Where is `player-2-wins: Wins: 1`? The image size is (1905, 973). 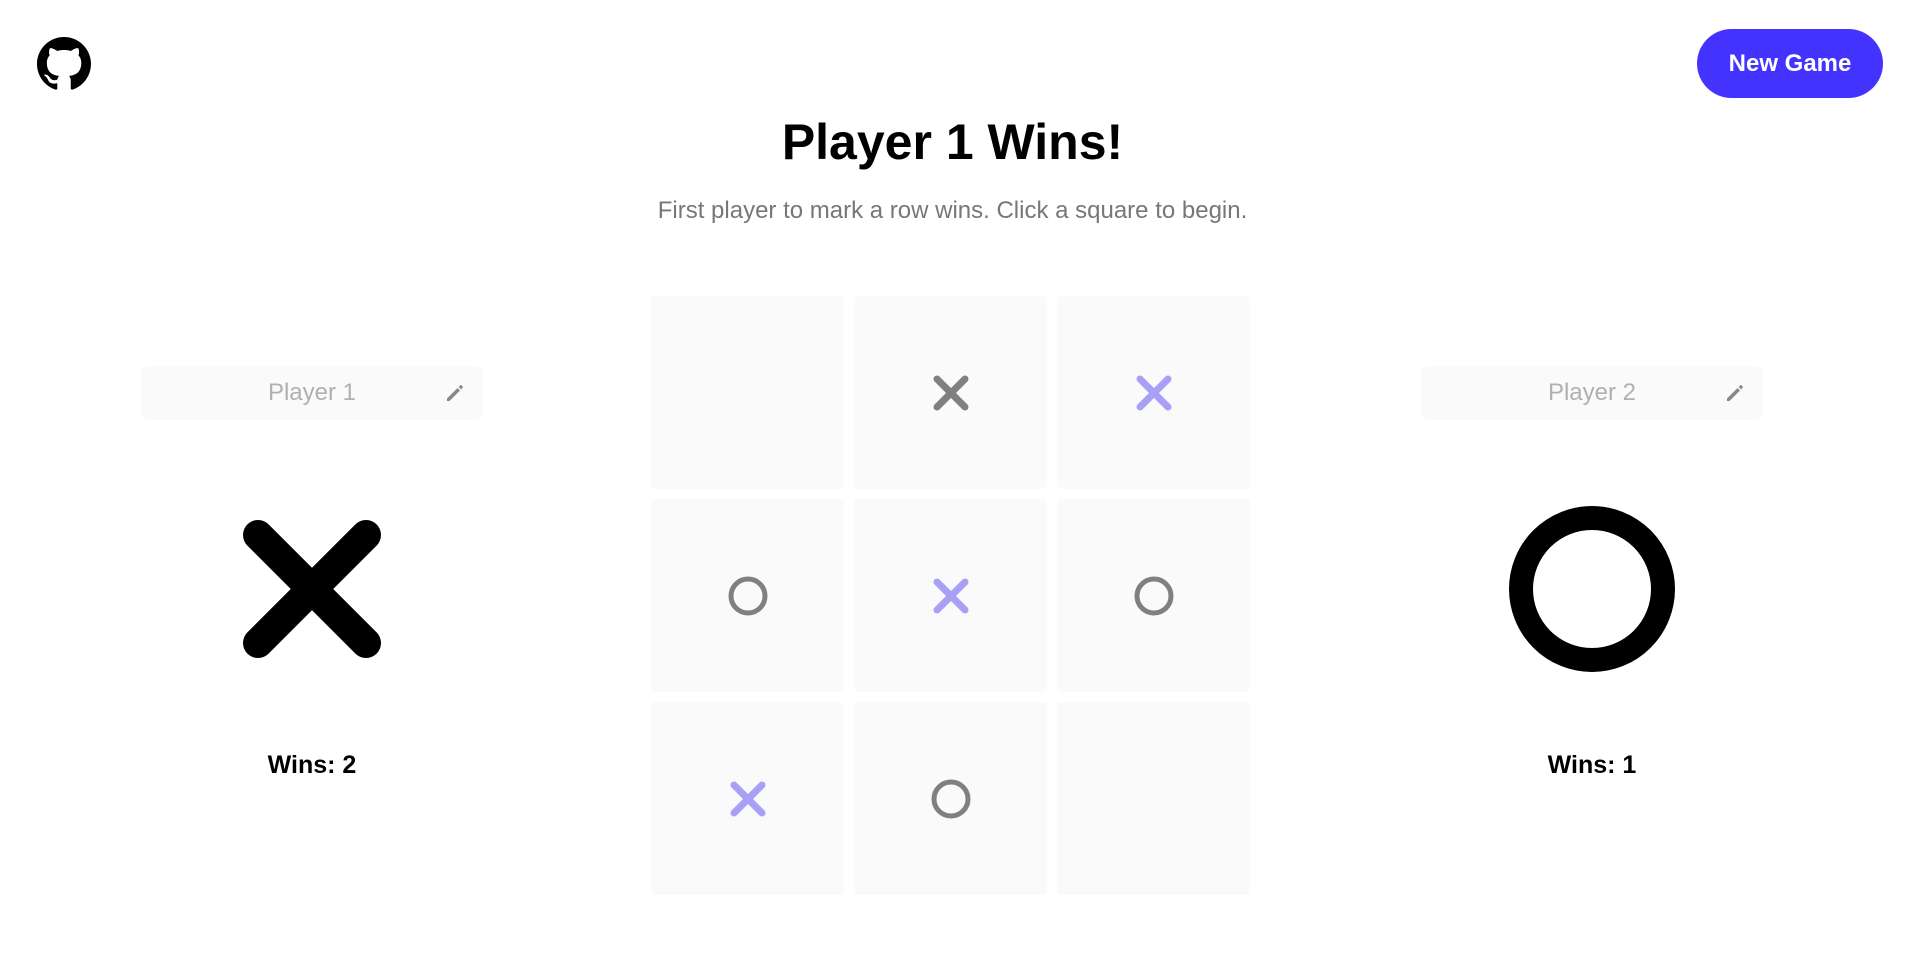
player-2-wins: Wins: 1 is located at coordinates (1592, 765).